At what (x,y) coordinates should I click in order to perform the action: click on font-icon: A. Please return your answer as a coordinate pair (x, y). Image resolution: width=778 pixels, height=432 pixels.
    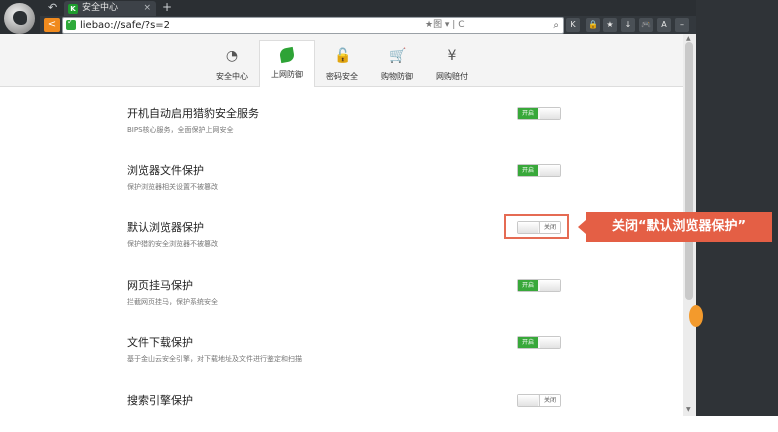
    Looking at the image, I should click on (664, 25).